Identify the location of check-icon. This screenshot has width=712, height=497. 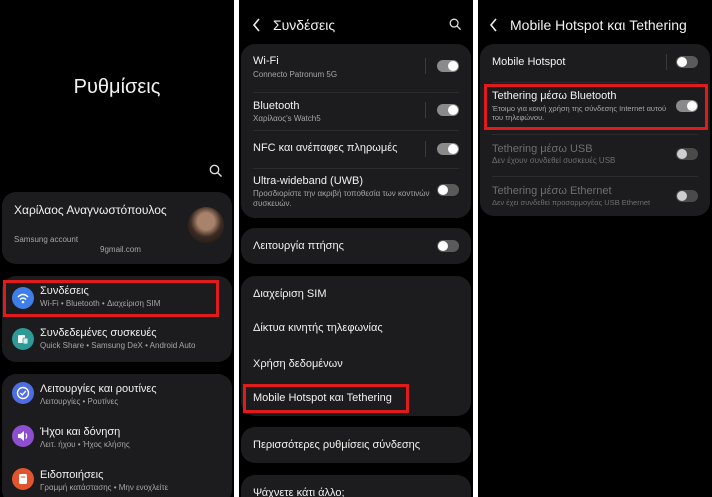
(23, 393).